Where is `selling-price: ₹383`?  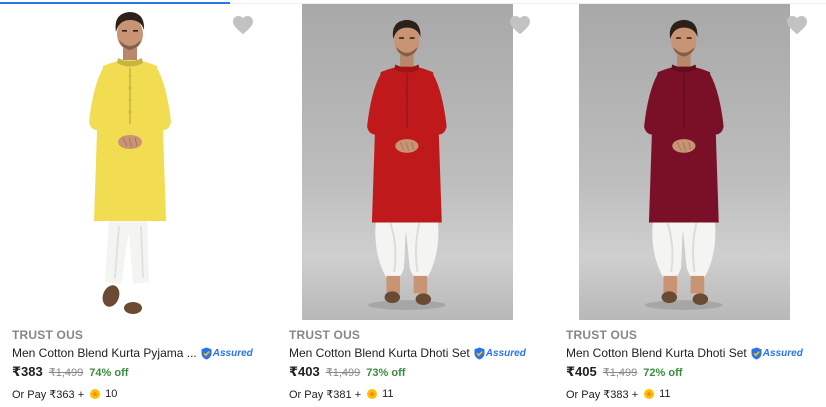 selling-price: ₹383 is located at coordinates (27, 371).